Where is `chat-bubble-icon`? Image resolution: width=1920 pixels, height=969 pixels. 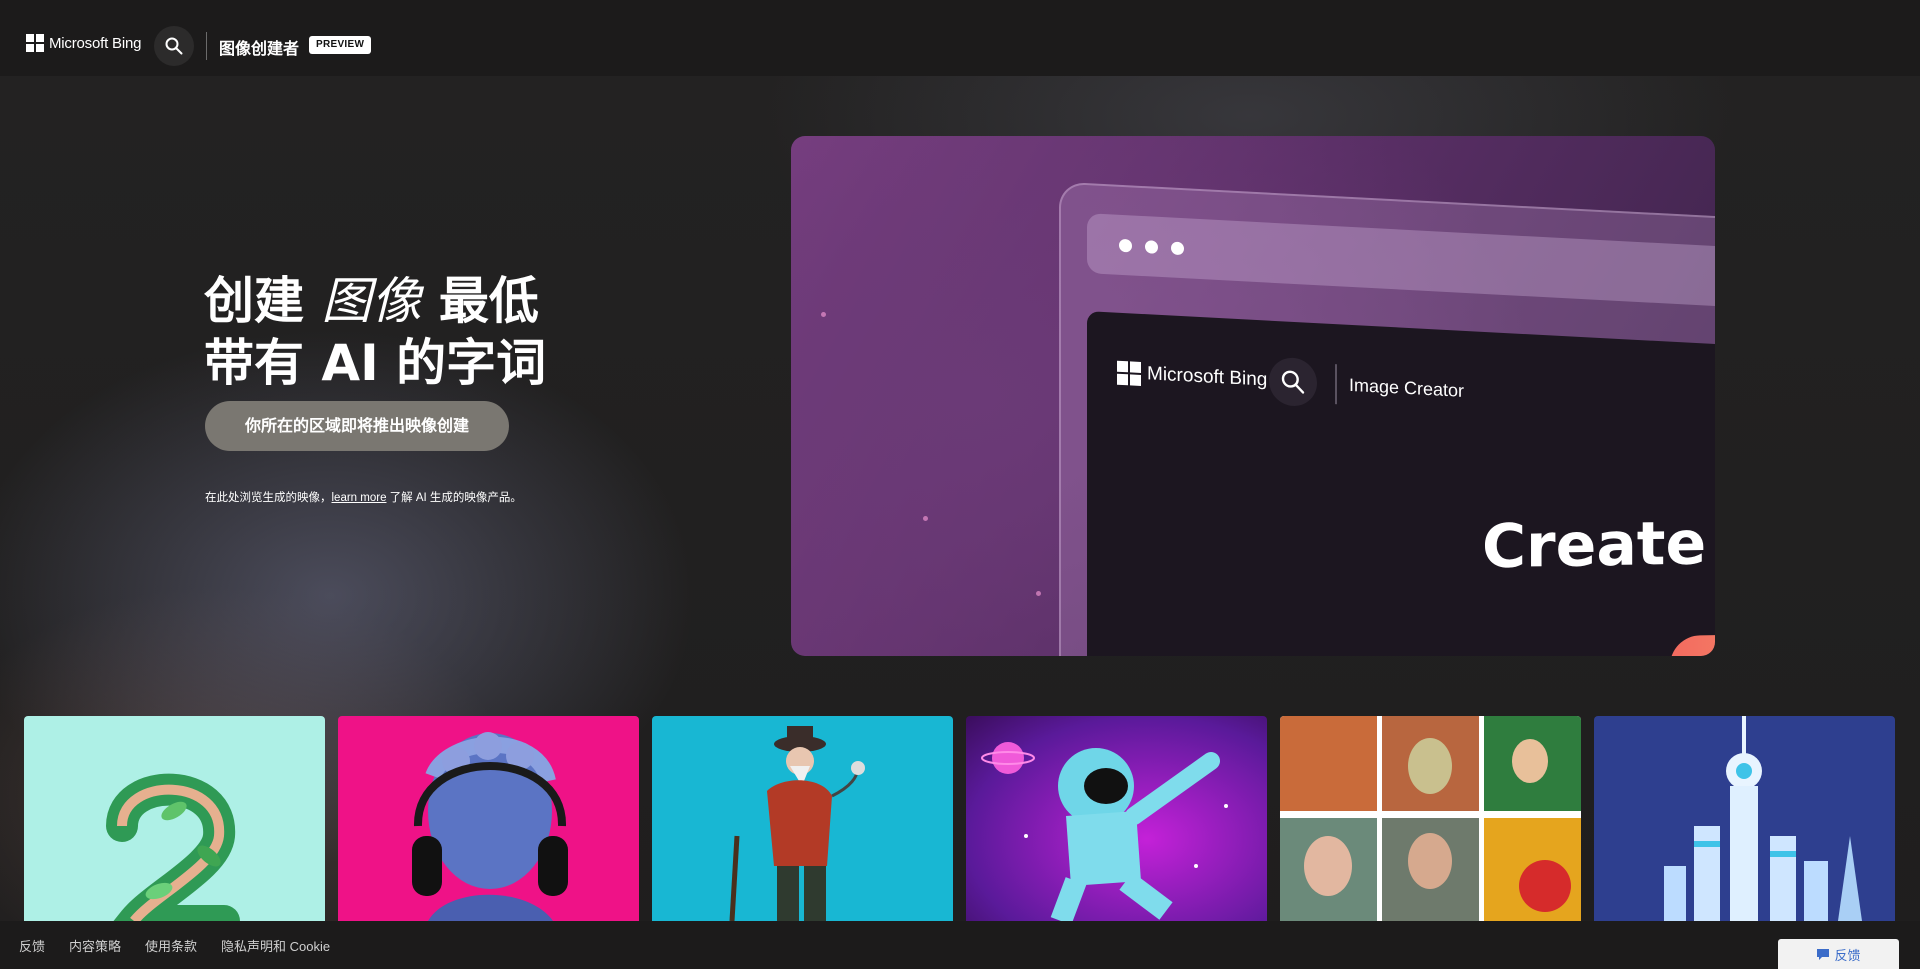 chat-bubble-icon is located at coordinates (1823, 954).